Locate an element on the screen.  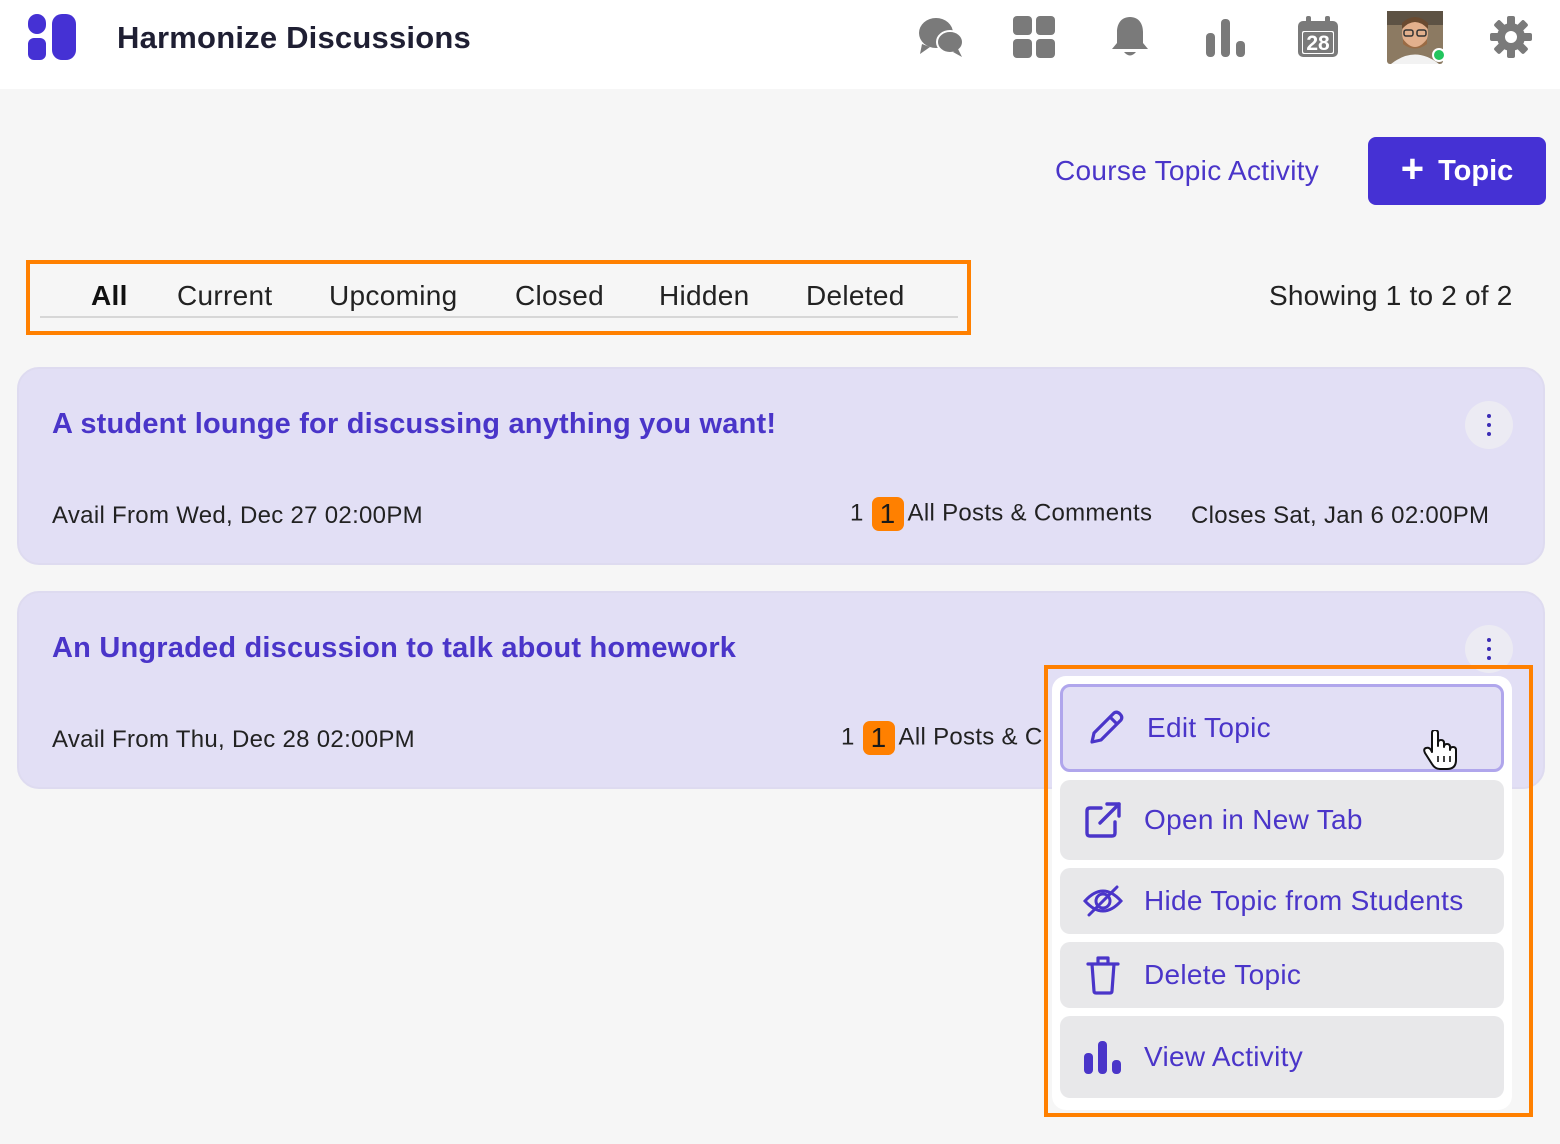
gear-icon is located at coordinates (1511, 37).